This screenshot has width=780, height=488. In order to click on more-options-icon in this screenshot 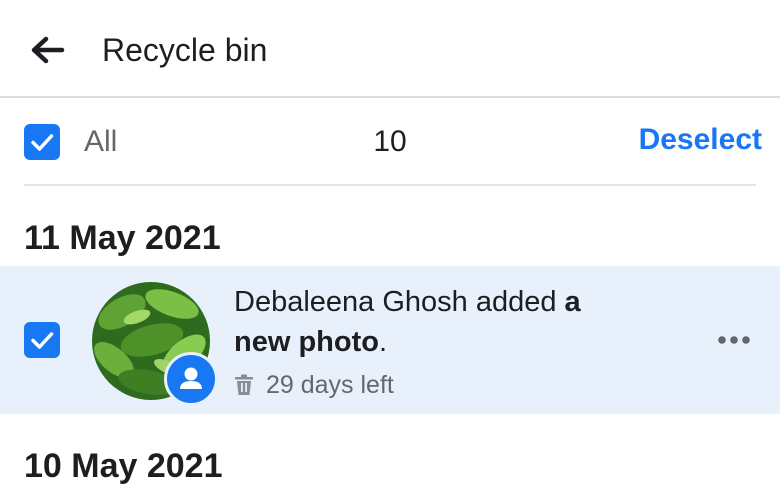, I will do `click(734, 340)`.